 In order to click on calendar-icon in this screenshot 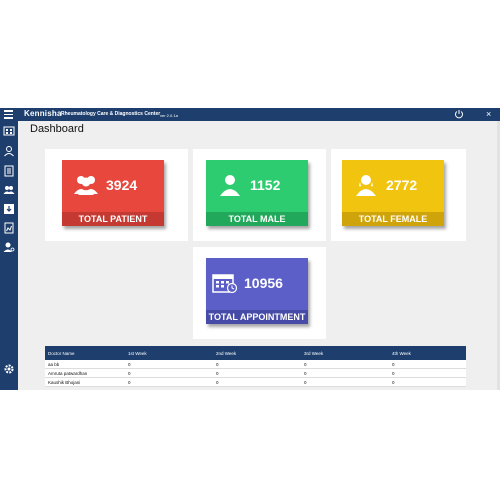, I will do `click(225, 284)`.